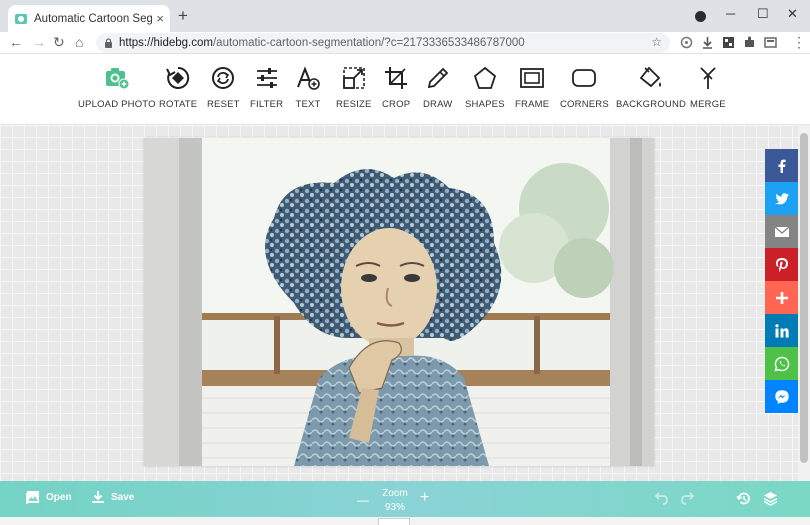 Image resolution: width=810 pixels, height=525 pixels. I want to click on shapes-button: SHAPES, so click(485, 87).